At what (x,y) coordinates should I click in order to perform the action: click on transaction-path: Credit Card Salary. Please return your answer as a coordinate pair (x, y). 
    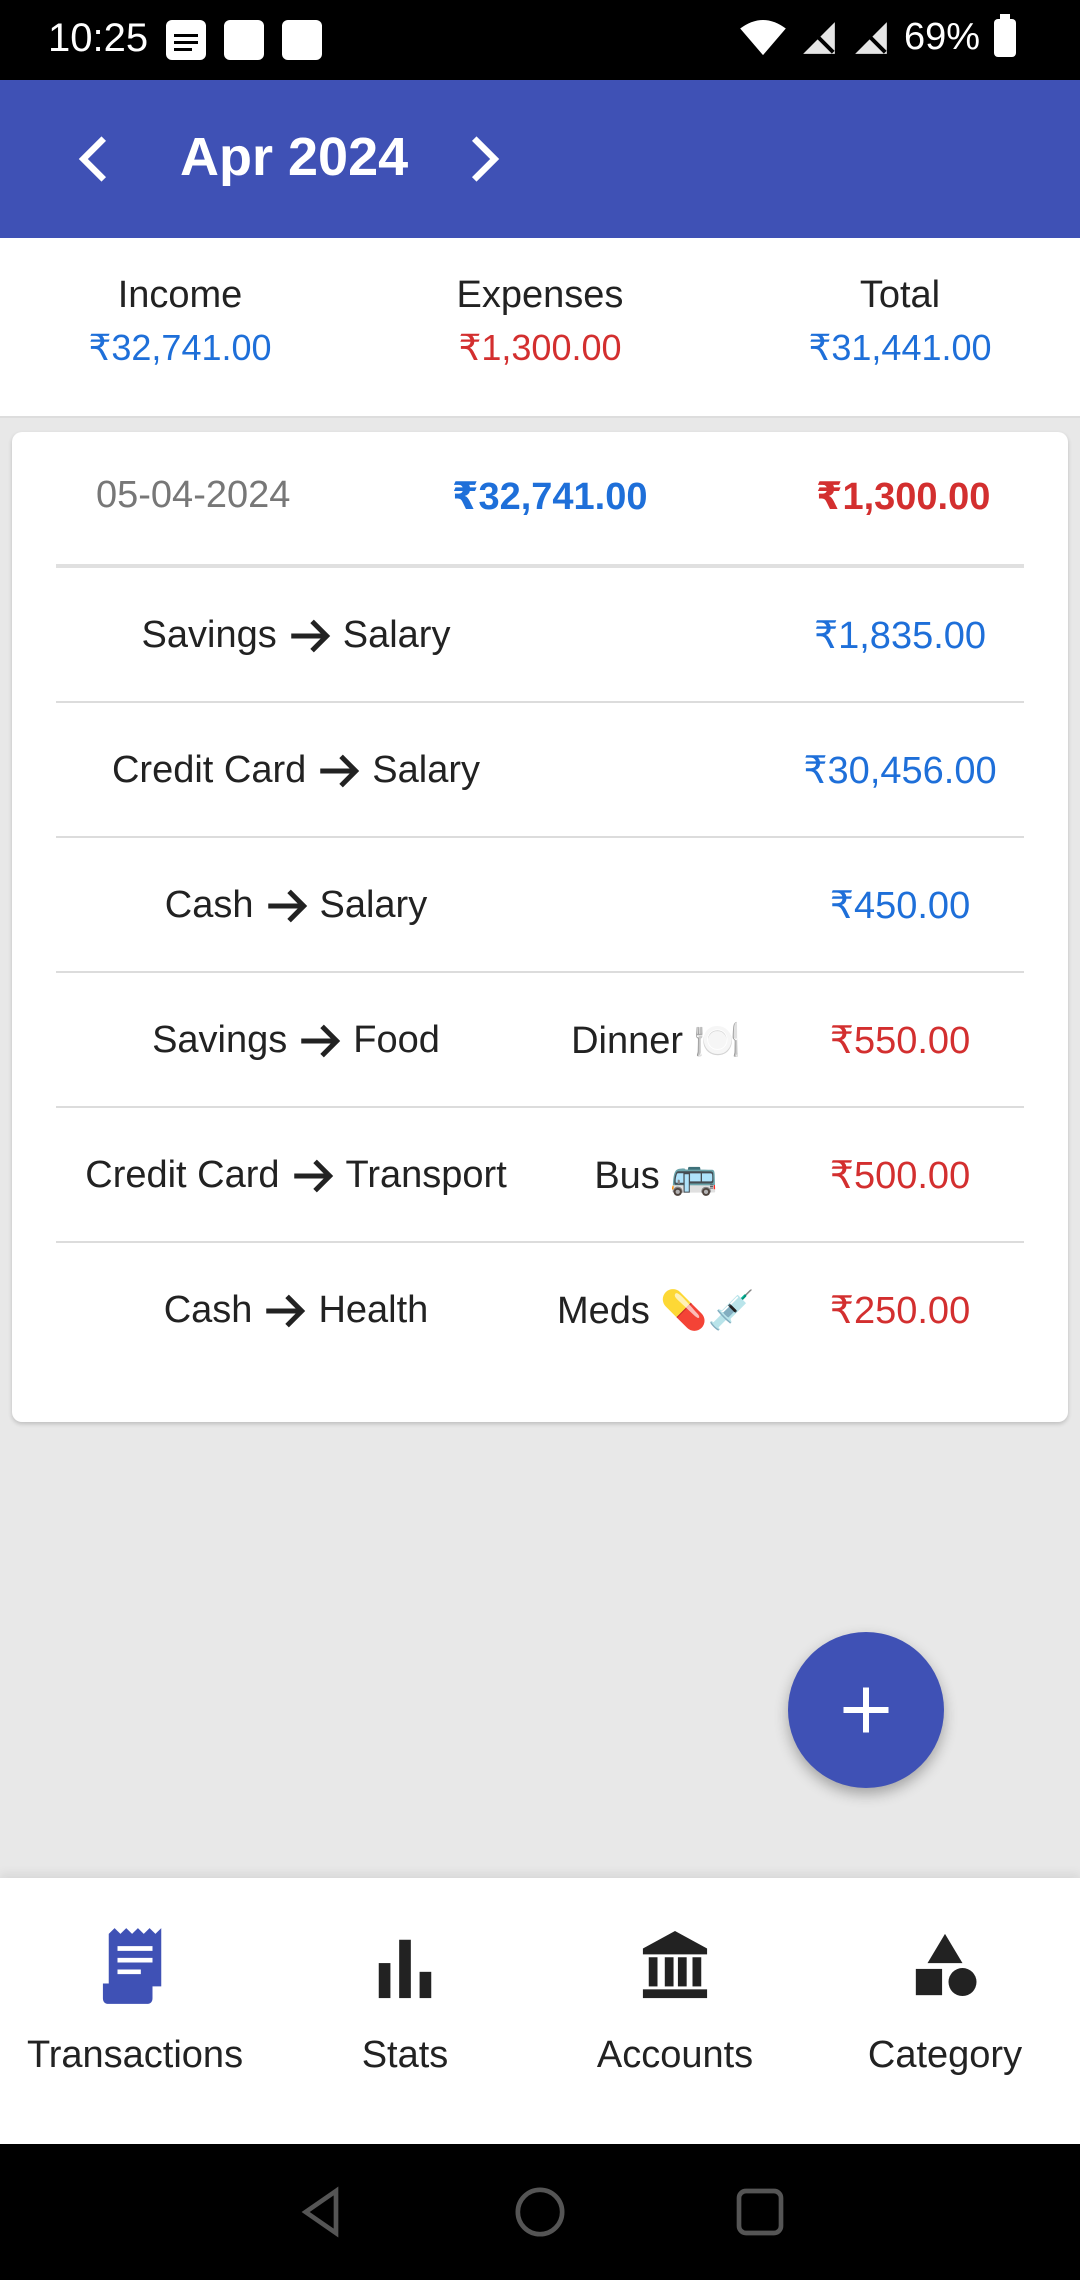
    Looking at the image, I should click on (296, 770).